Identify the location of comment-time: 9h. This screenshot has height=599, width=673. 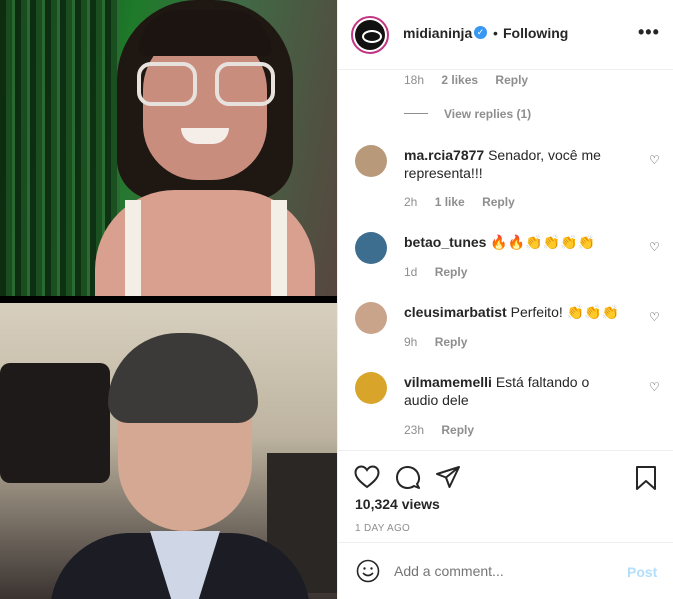
(411, 342).